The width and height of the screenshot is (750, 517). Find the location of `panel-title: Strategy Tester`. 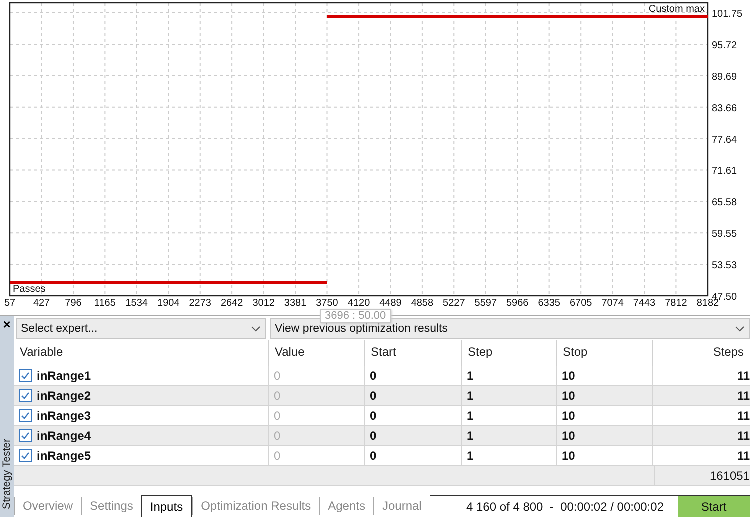

panel-title: Strategy Tester is located at coordinates (7, 473).